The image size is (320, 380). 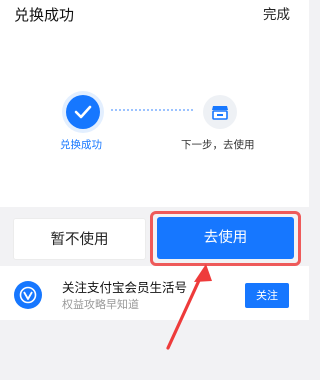 What do you see at coordinates (81, 145) in the screenshot?
I see `step-1-label: 兑换成功` at bounding box center [81, 145].